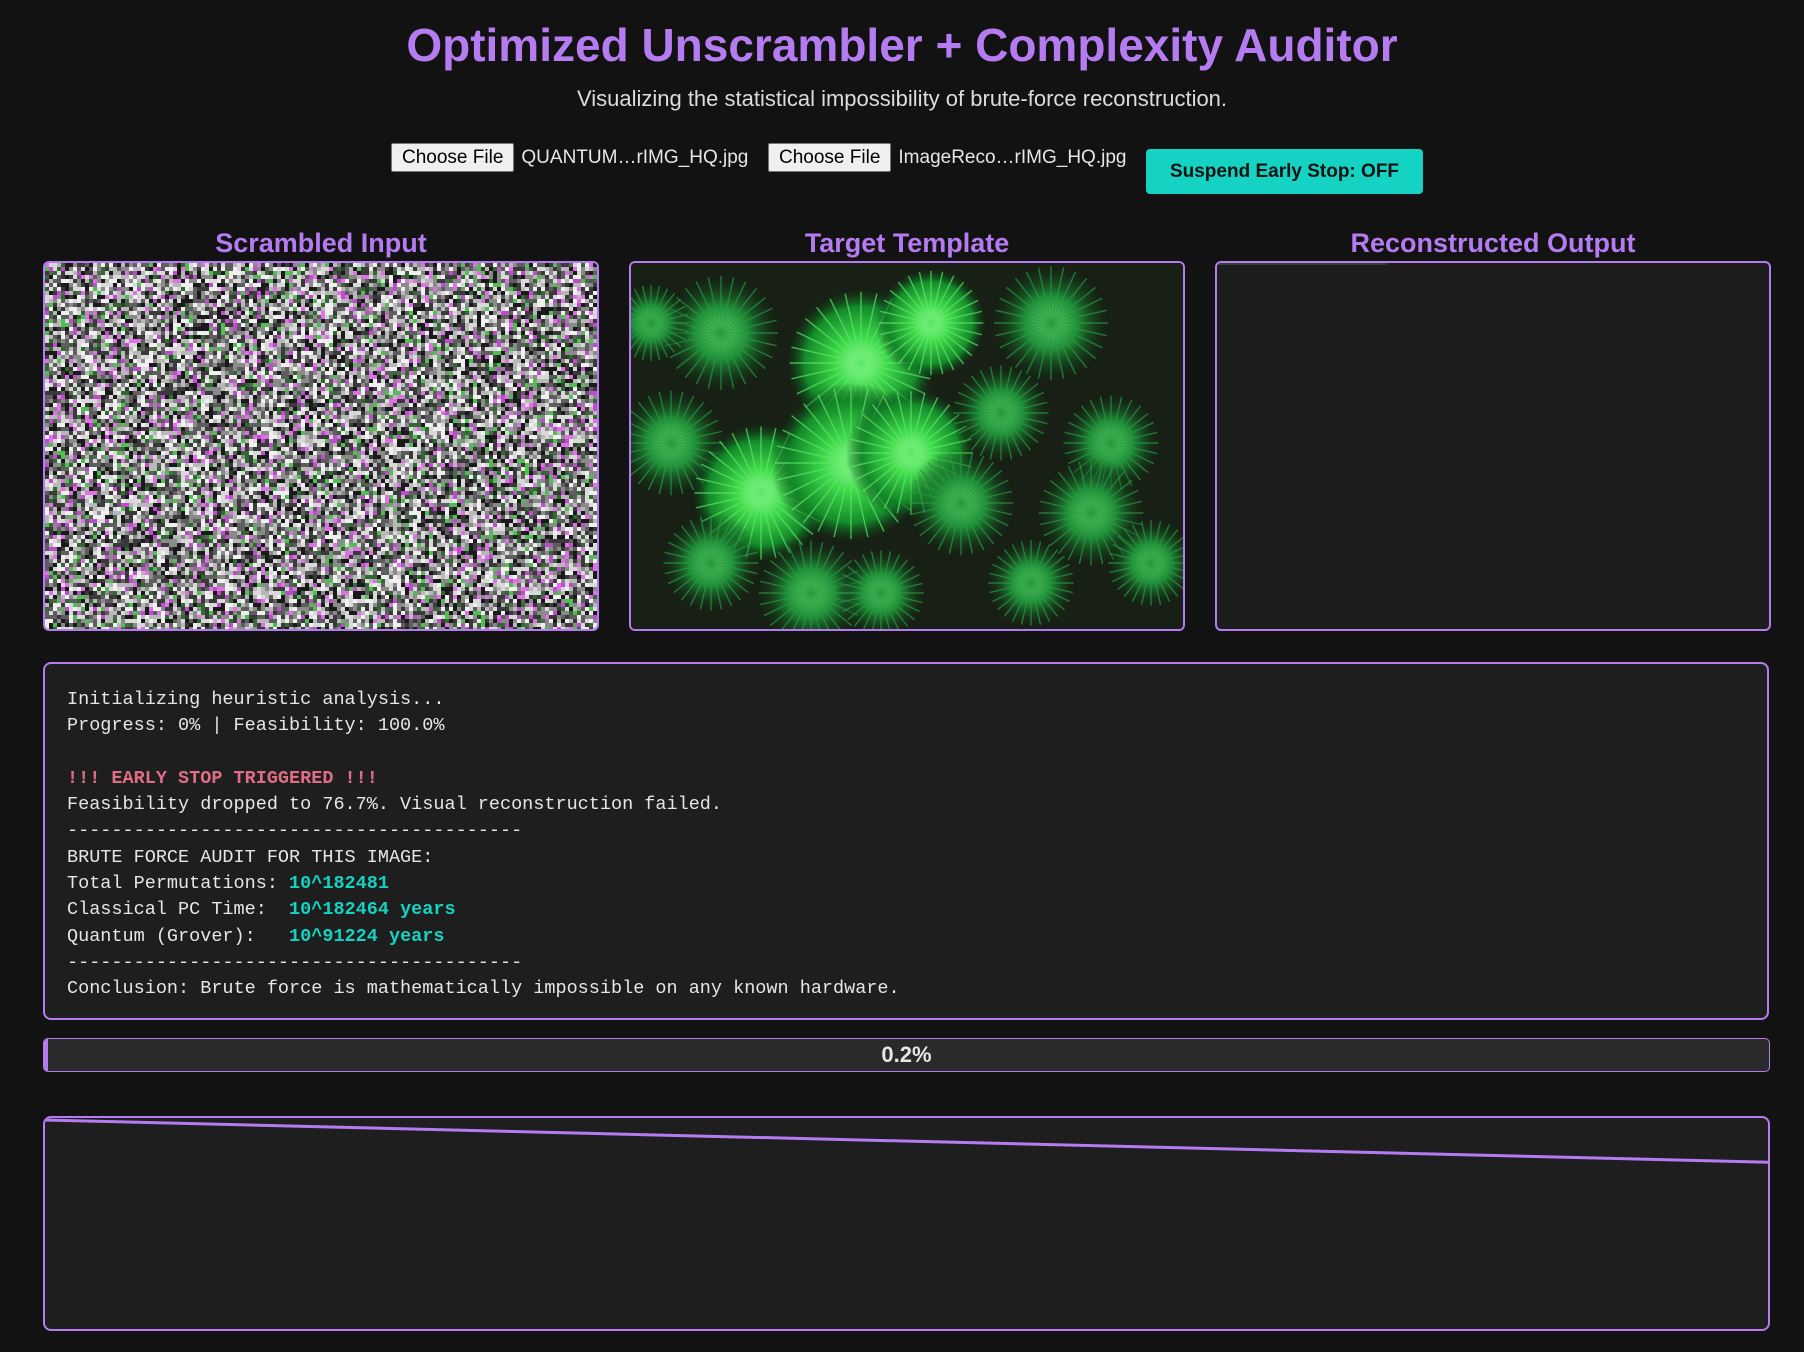 The height and width of the screenshot is (1352, 1804). Describe the element at coordinates (906, 910) in the screenshot. I see `classical-time-row: Classical PC Time: 10^182464 years` at that location.